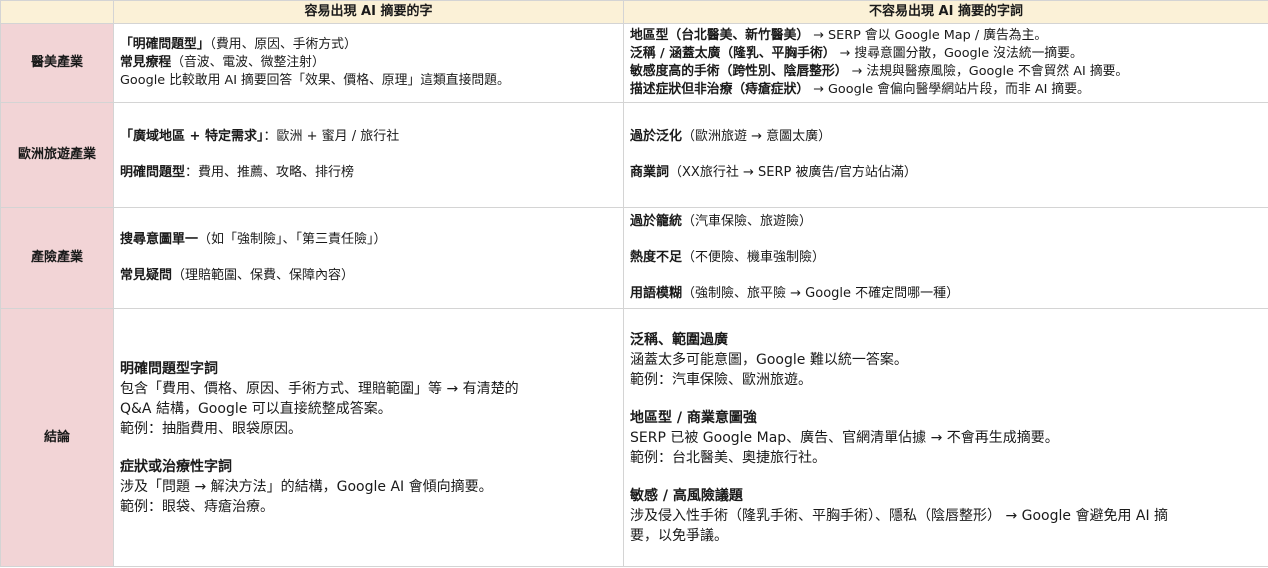 Image resolution: width=1268 pixels, height=568 pixels. I want to click on cell-line-text: → 法規與醫療風險，Google 不會貿然 AI 摘要。, so click(988, 71).